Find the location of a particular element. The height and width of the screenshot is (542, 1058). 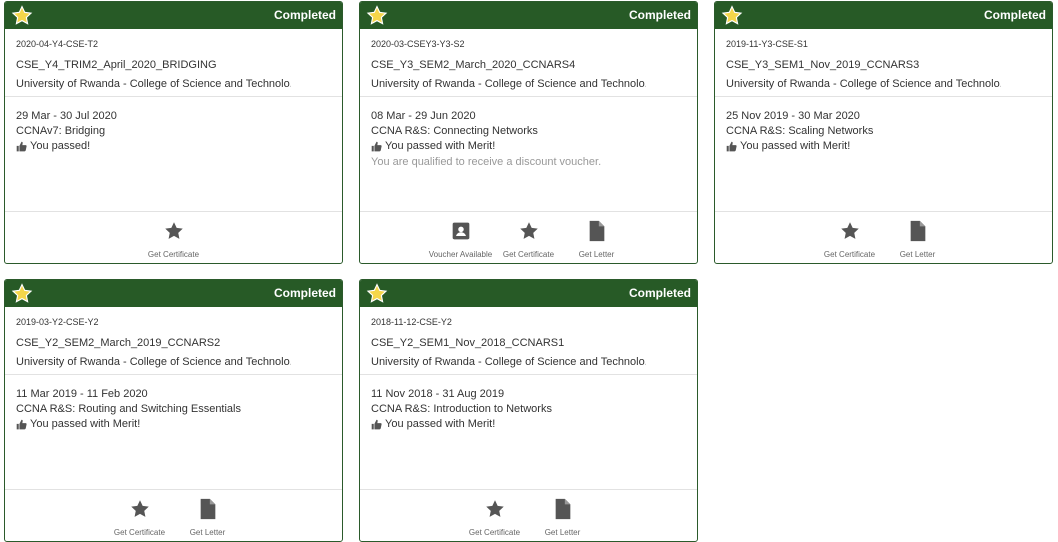

voucher-icon is located at coordinates (461, 233).